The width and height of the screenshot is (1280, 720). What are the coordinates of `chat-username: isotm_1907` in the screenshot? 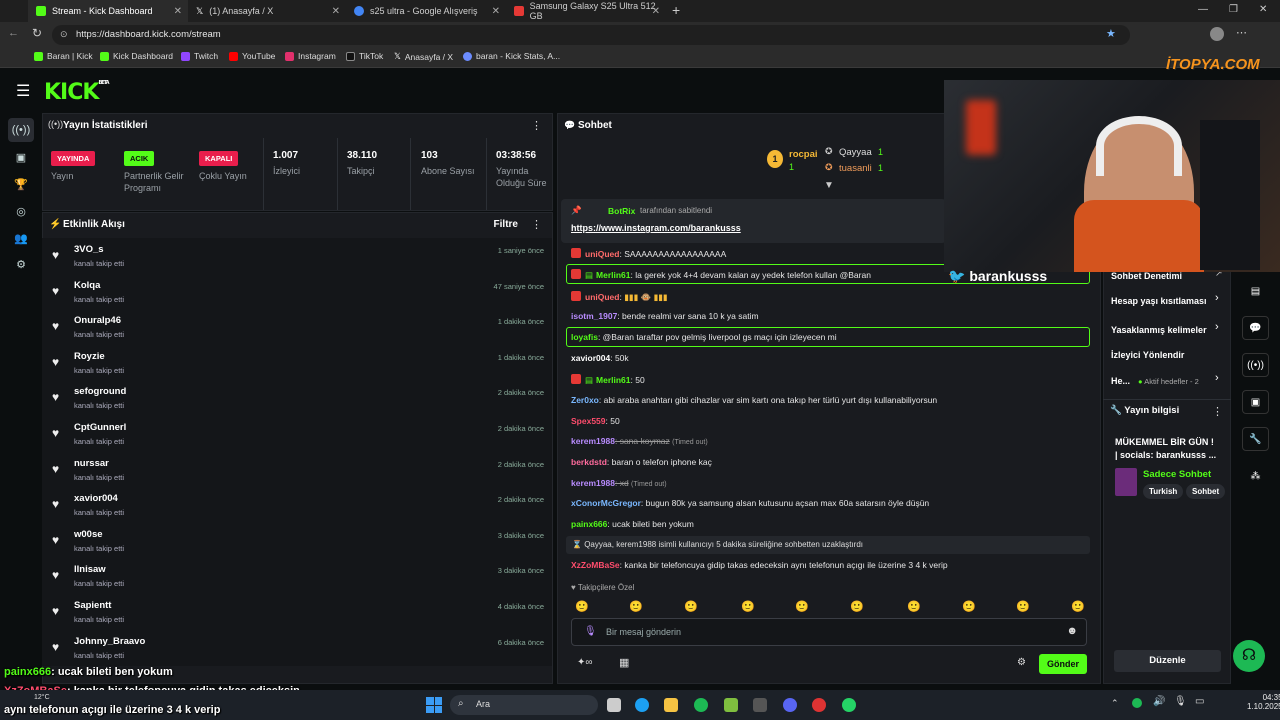 It's located at (594, 316).